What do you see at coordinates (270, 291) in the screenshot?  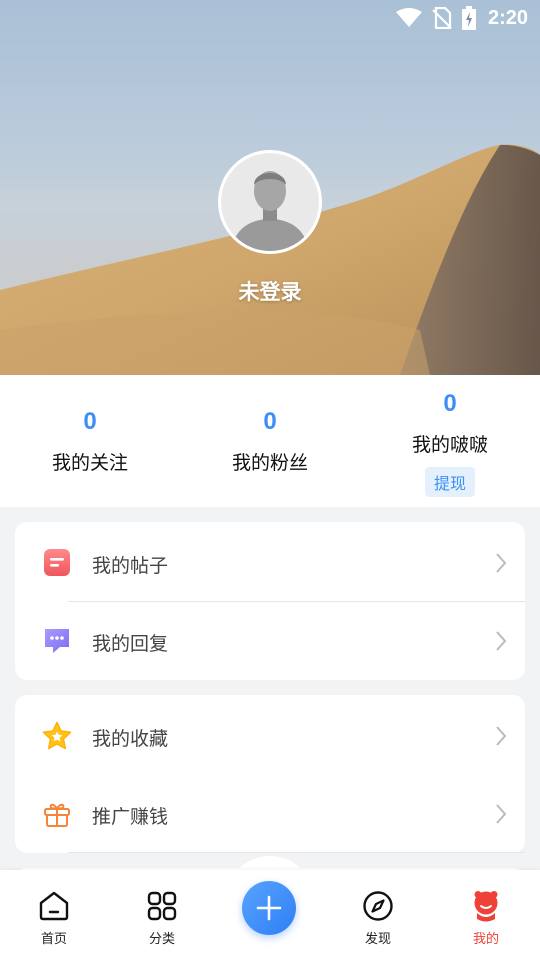 I see `login-status-name: 未登录` at bounding box center [270, 291].